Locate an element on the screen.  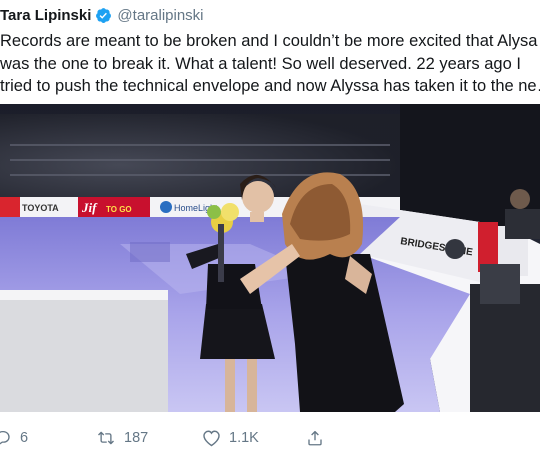
retweet-button: 187 is located at coordinates (122, 438).